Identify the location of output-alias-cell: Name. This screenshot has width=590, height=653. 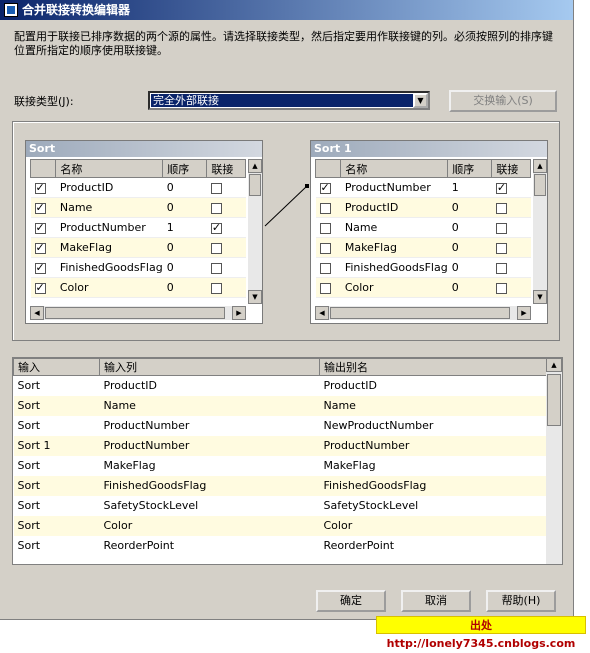
(433, 405).